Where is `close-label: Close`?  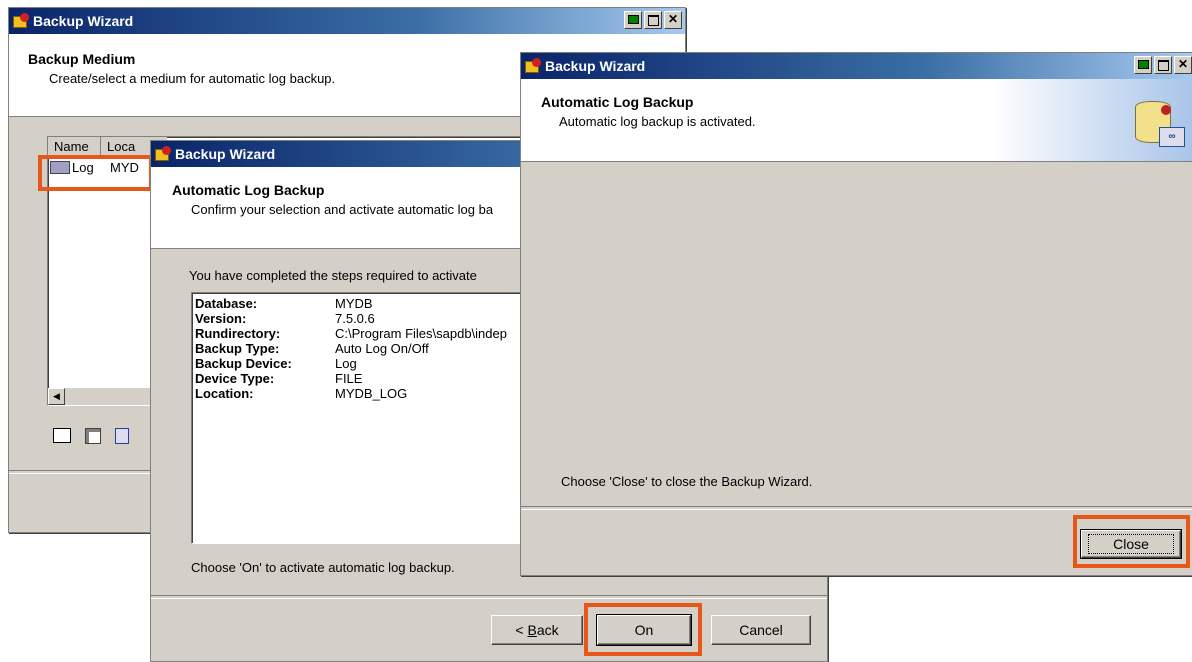 close-label: Close is located at coordinates (1131, 544).